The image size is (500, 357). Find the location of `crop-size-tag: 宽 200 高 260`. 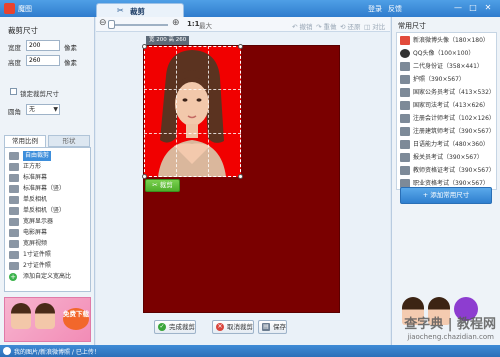

crop-size-tag: 宽 200 高 260 is located at coordinates (168, 40).